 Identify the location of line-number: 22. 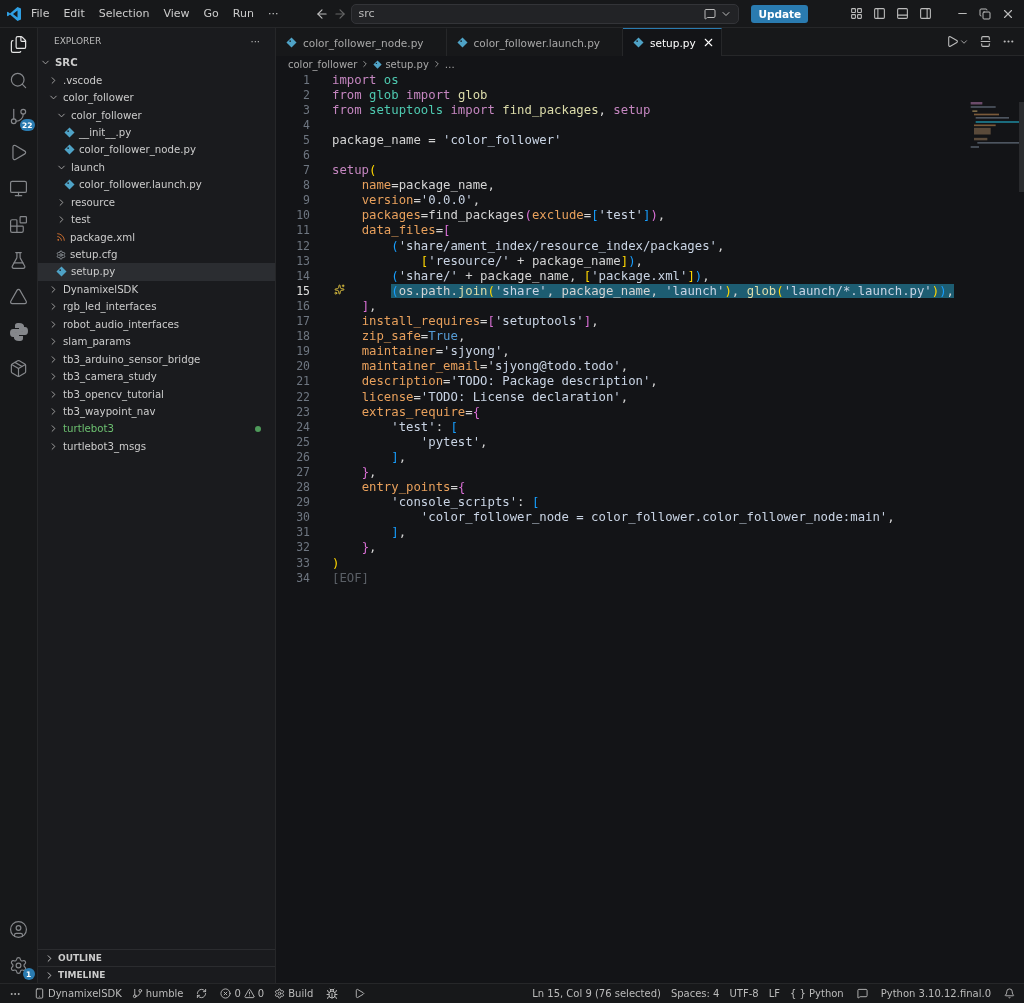
(302, 396).